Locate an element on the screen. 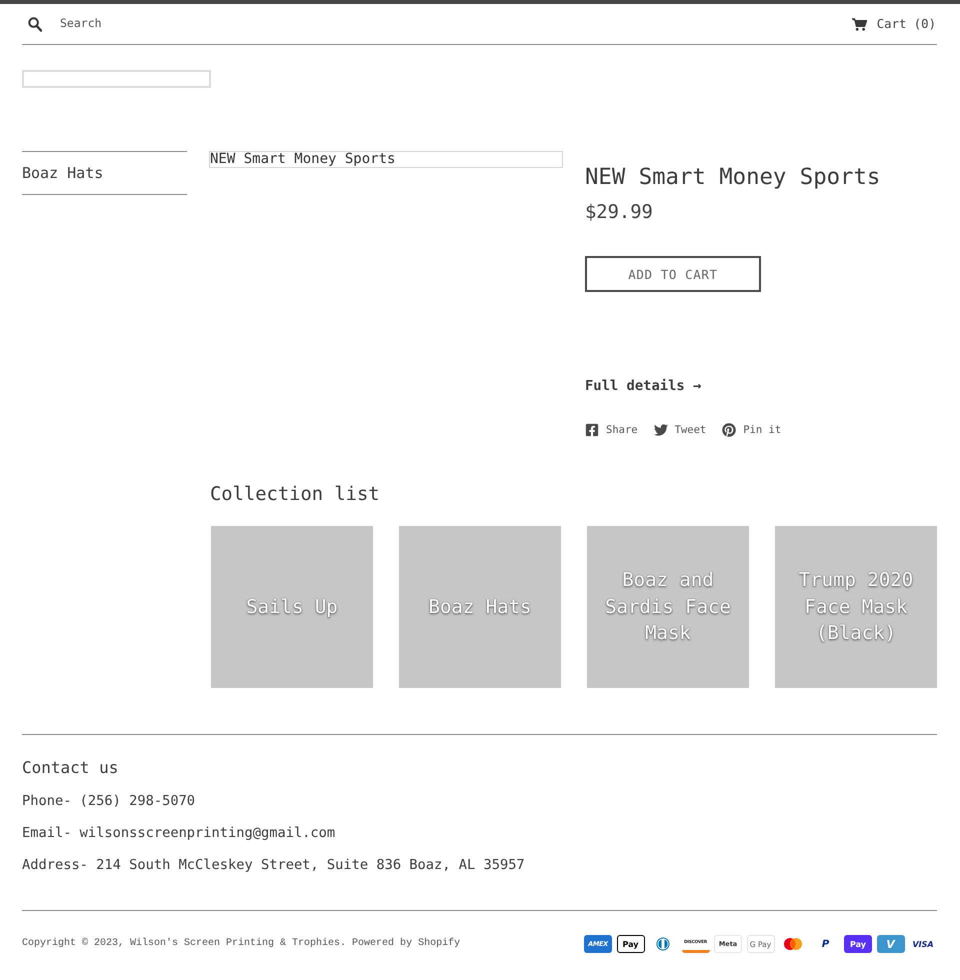 This screenshot has width=960, height=980. share-link: Pin it is located at coordinates (752, 430).